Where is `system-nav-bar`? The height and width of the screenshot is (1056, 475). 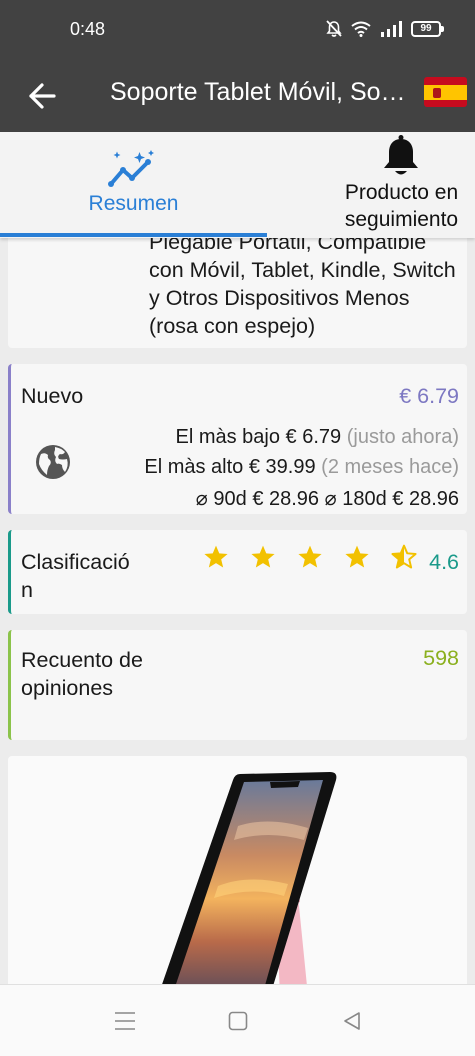 system-nav-bar is located at coordinates (237, 1020).